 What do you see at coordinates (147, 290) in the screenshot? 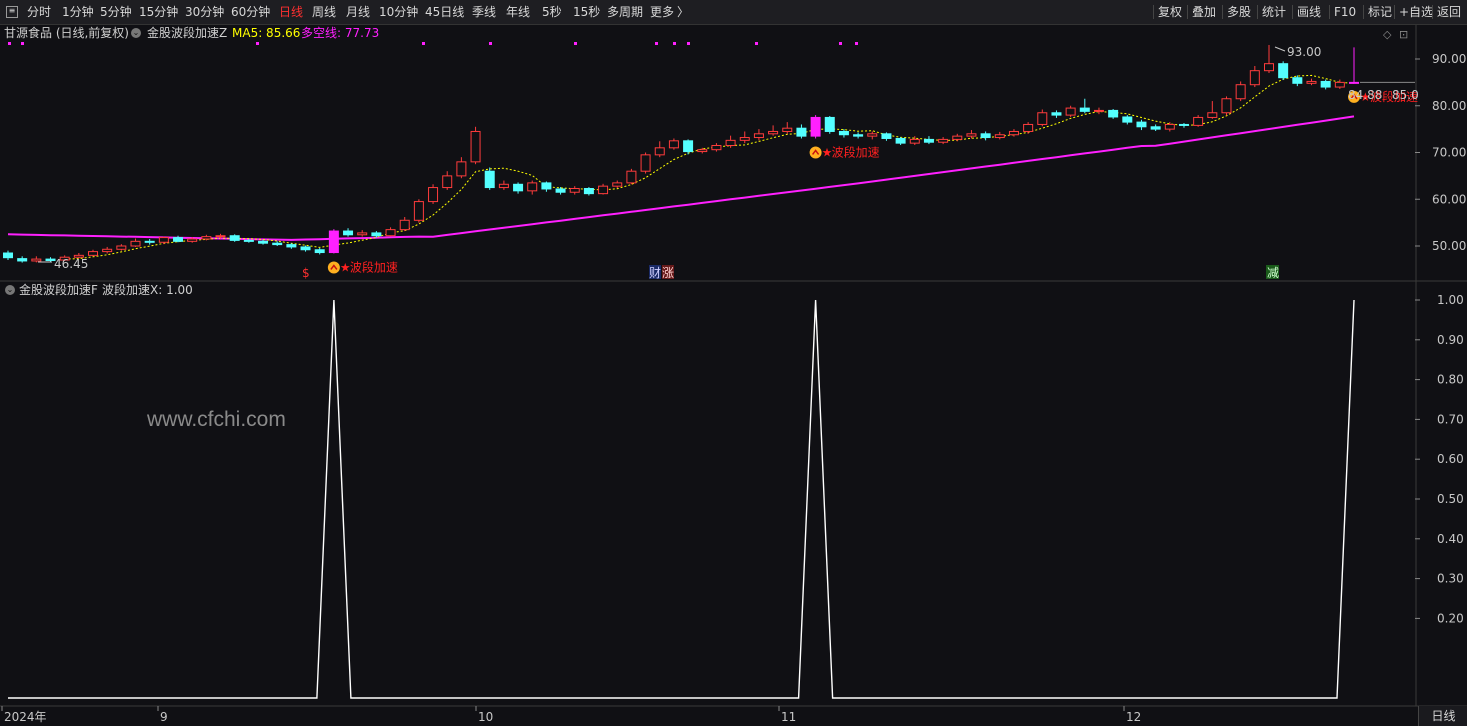
I see `sub-indicator-value: 波段加速X: 1.00` at bounding box center [147, 290].